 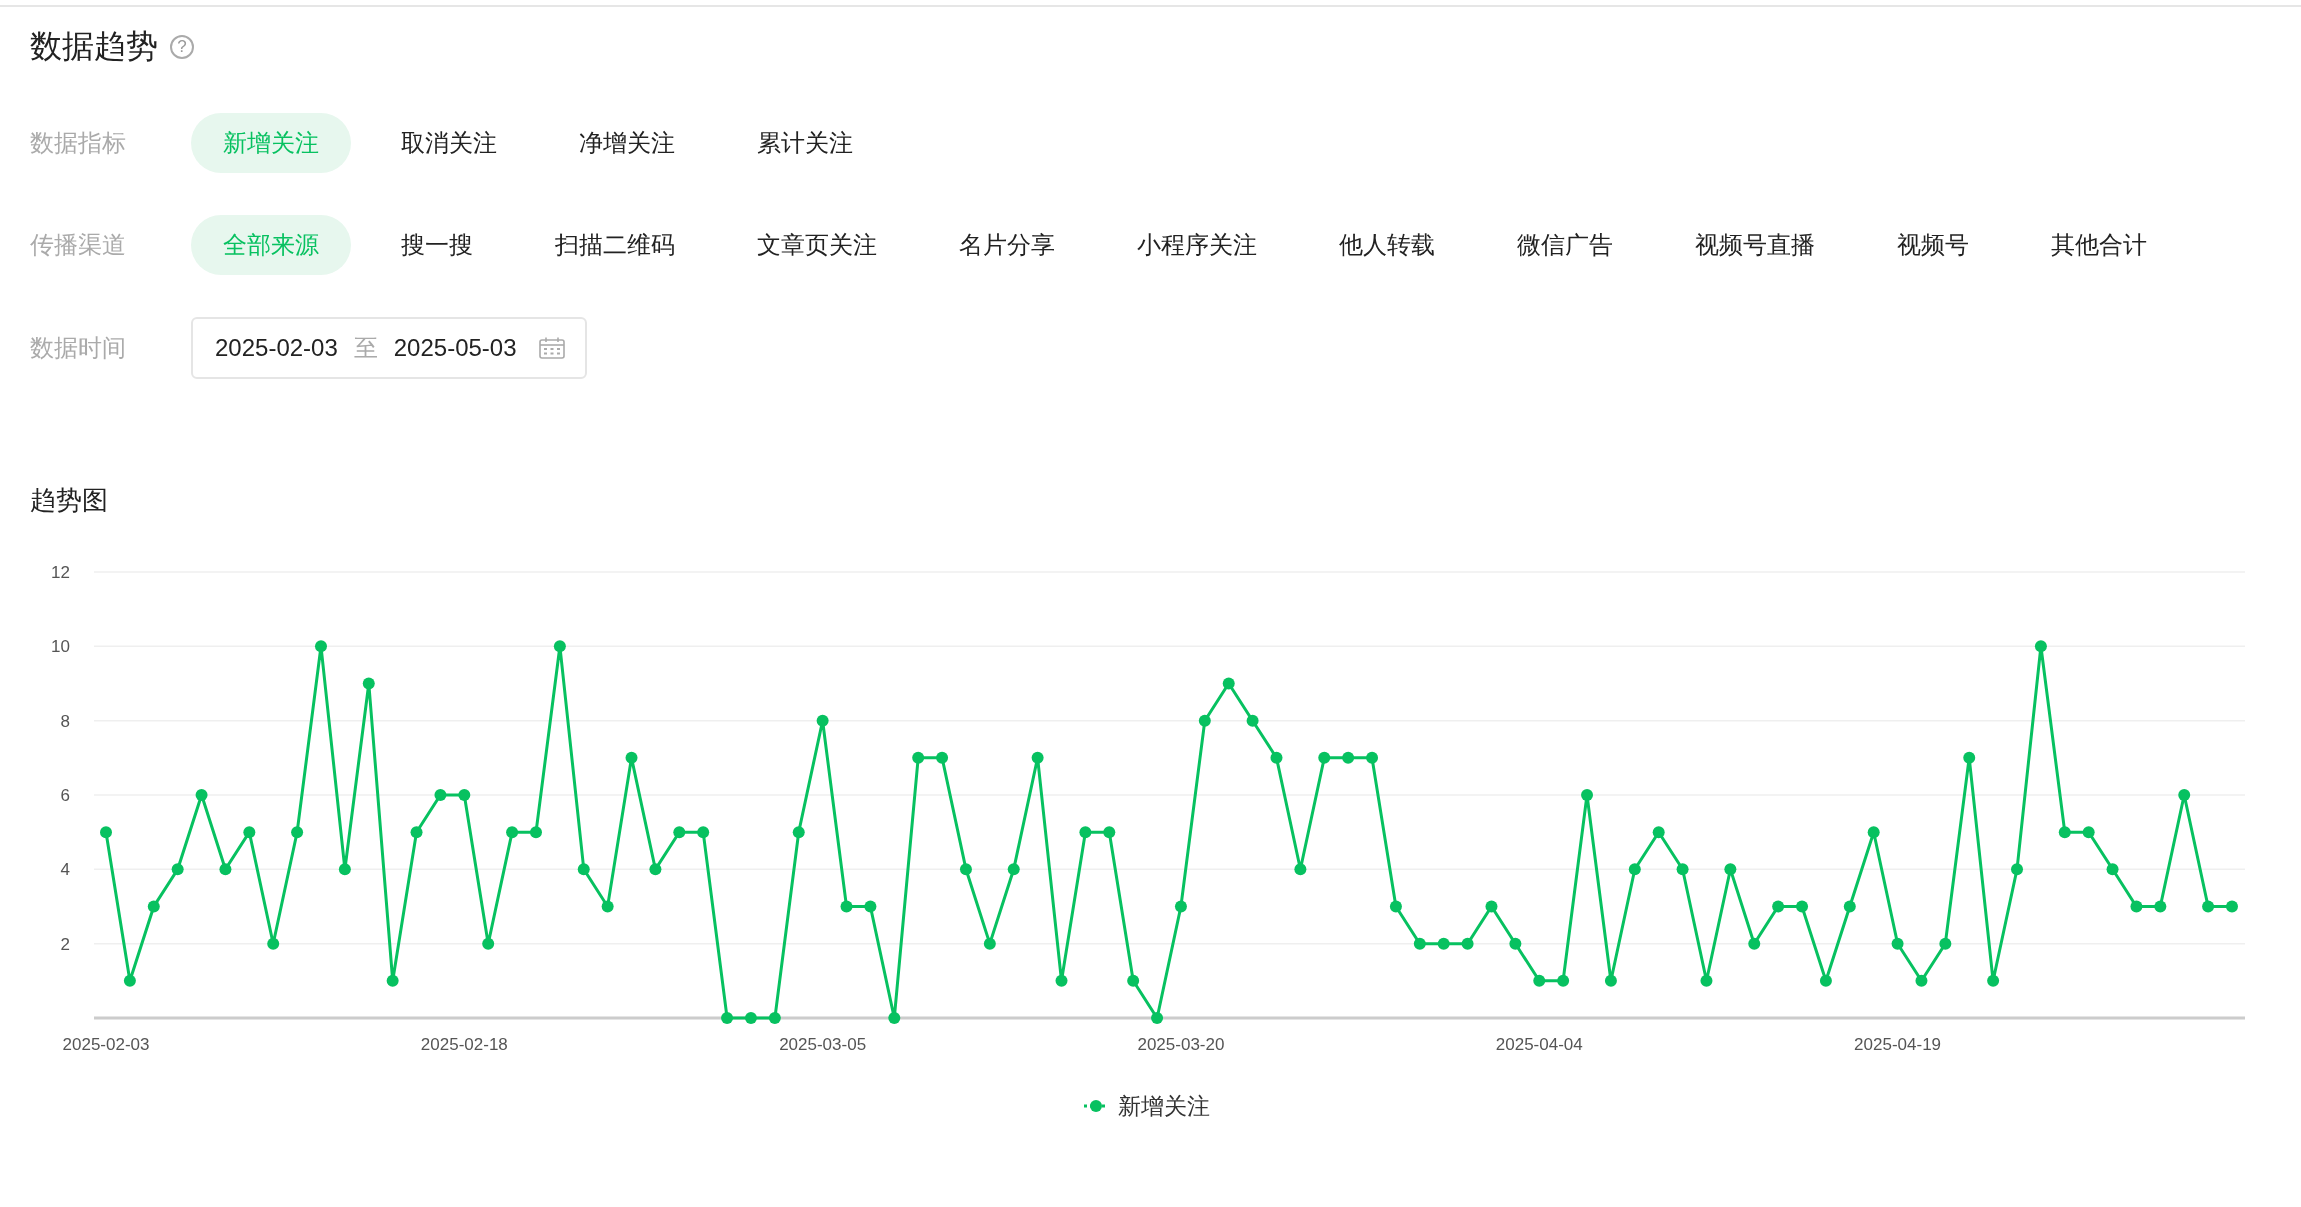 What do you see at coordinates (1539, 1044) in the screenshot?
I see `x-axis-label: 2025-04-04` at bounding box center [1539, 1044].